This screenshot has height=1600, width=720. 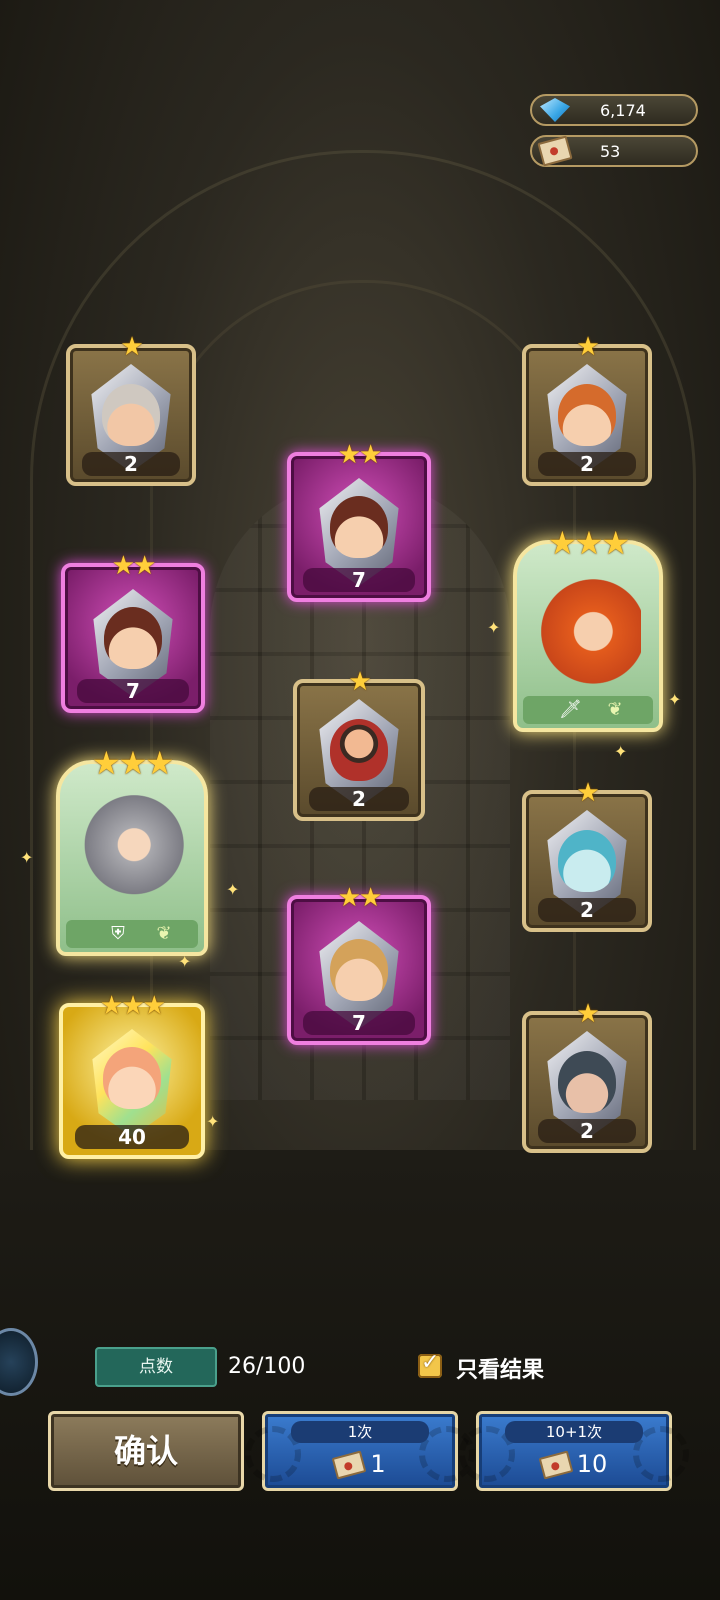 I want to click on points-label: 点数, so click(x=156, y=1367).